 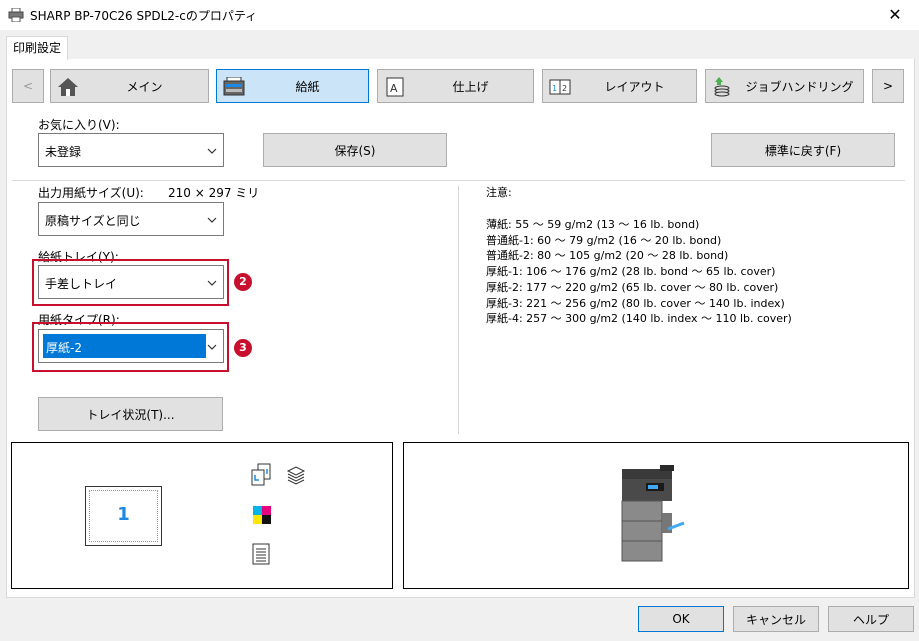 I want to click on save-button: 保存(S), so click(x=355, y=150).